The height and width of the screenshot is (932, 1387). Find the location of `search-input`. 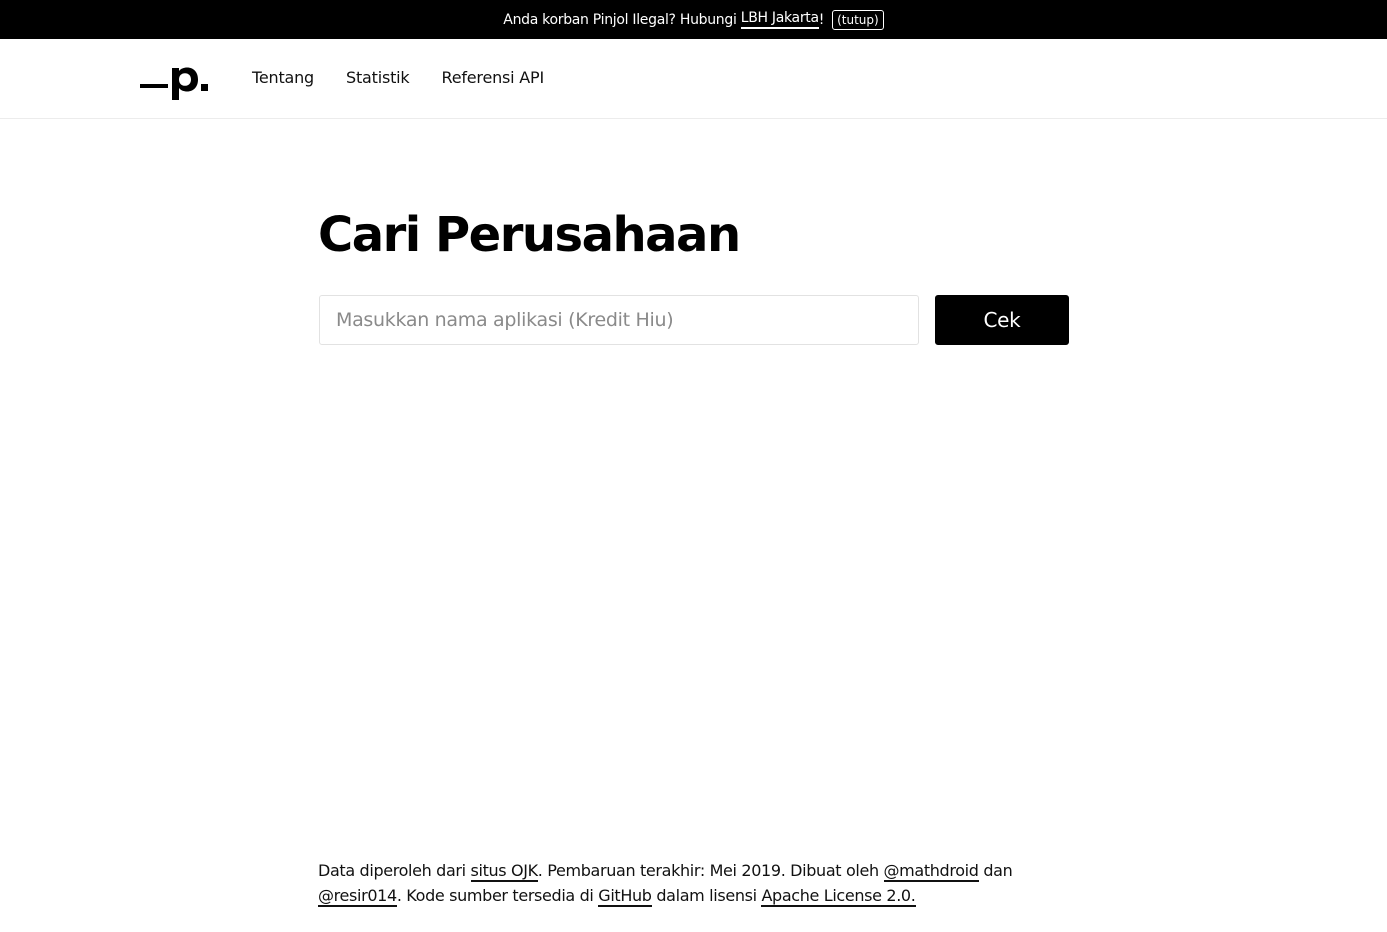

search-input is located at coordinates (619, 320).